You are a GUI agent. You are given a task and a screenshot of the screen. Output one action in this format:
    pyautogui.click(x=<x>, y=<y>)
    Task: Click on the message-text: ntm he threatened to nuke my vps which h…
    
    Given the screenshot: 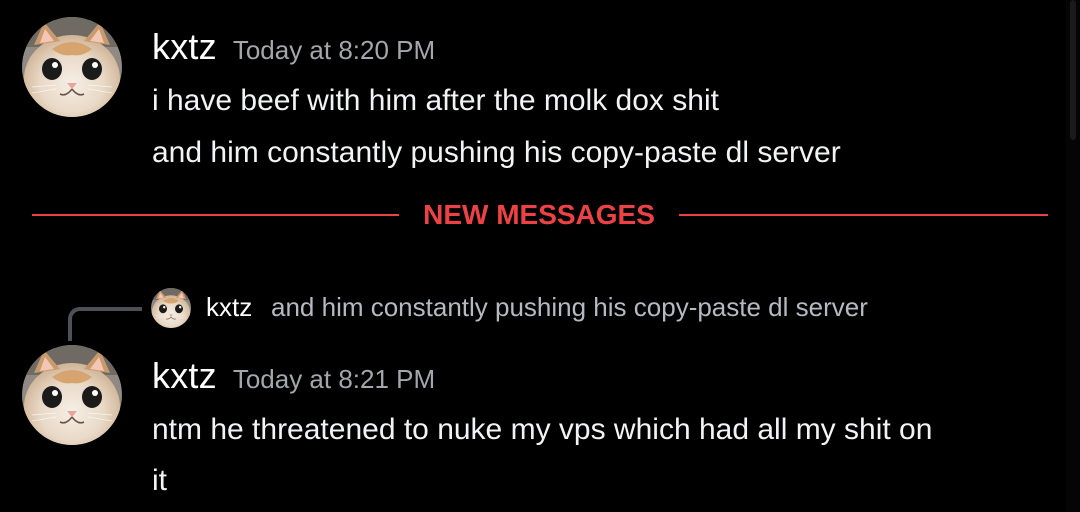 What is the action you would take?
    pyautogui.click(x=542, y=429)
    